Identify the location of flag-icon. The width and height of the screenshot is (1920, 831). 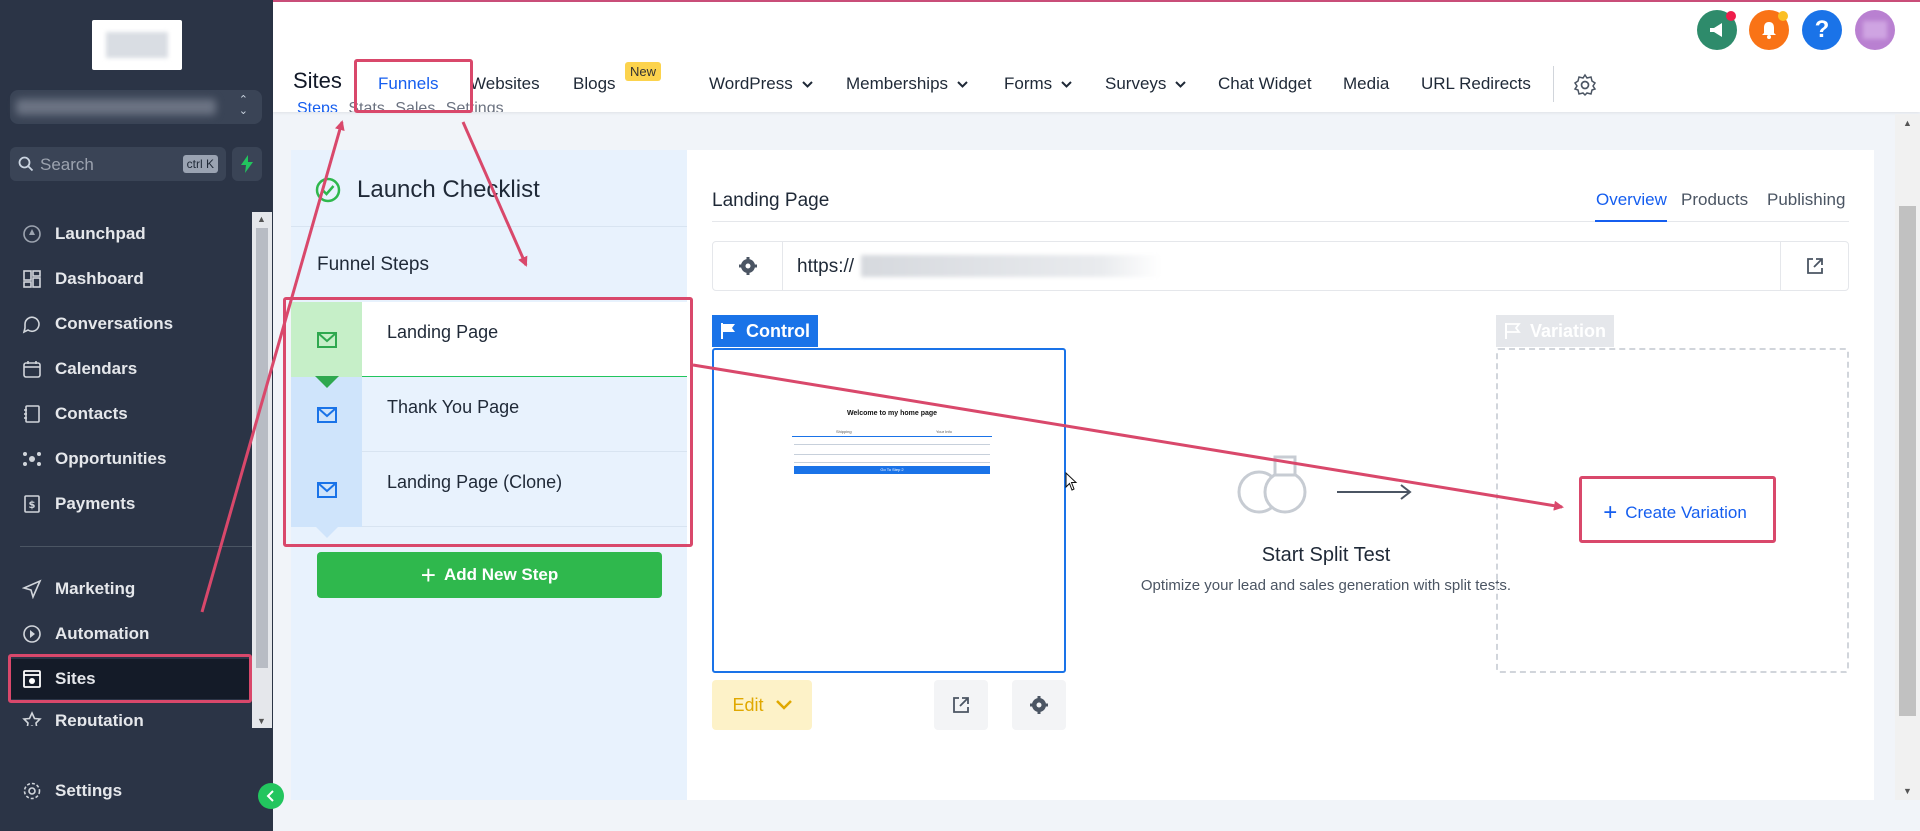
(728, 331).